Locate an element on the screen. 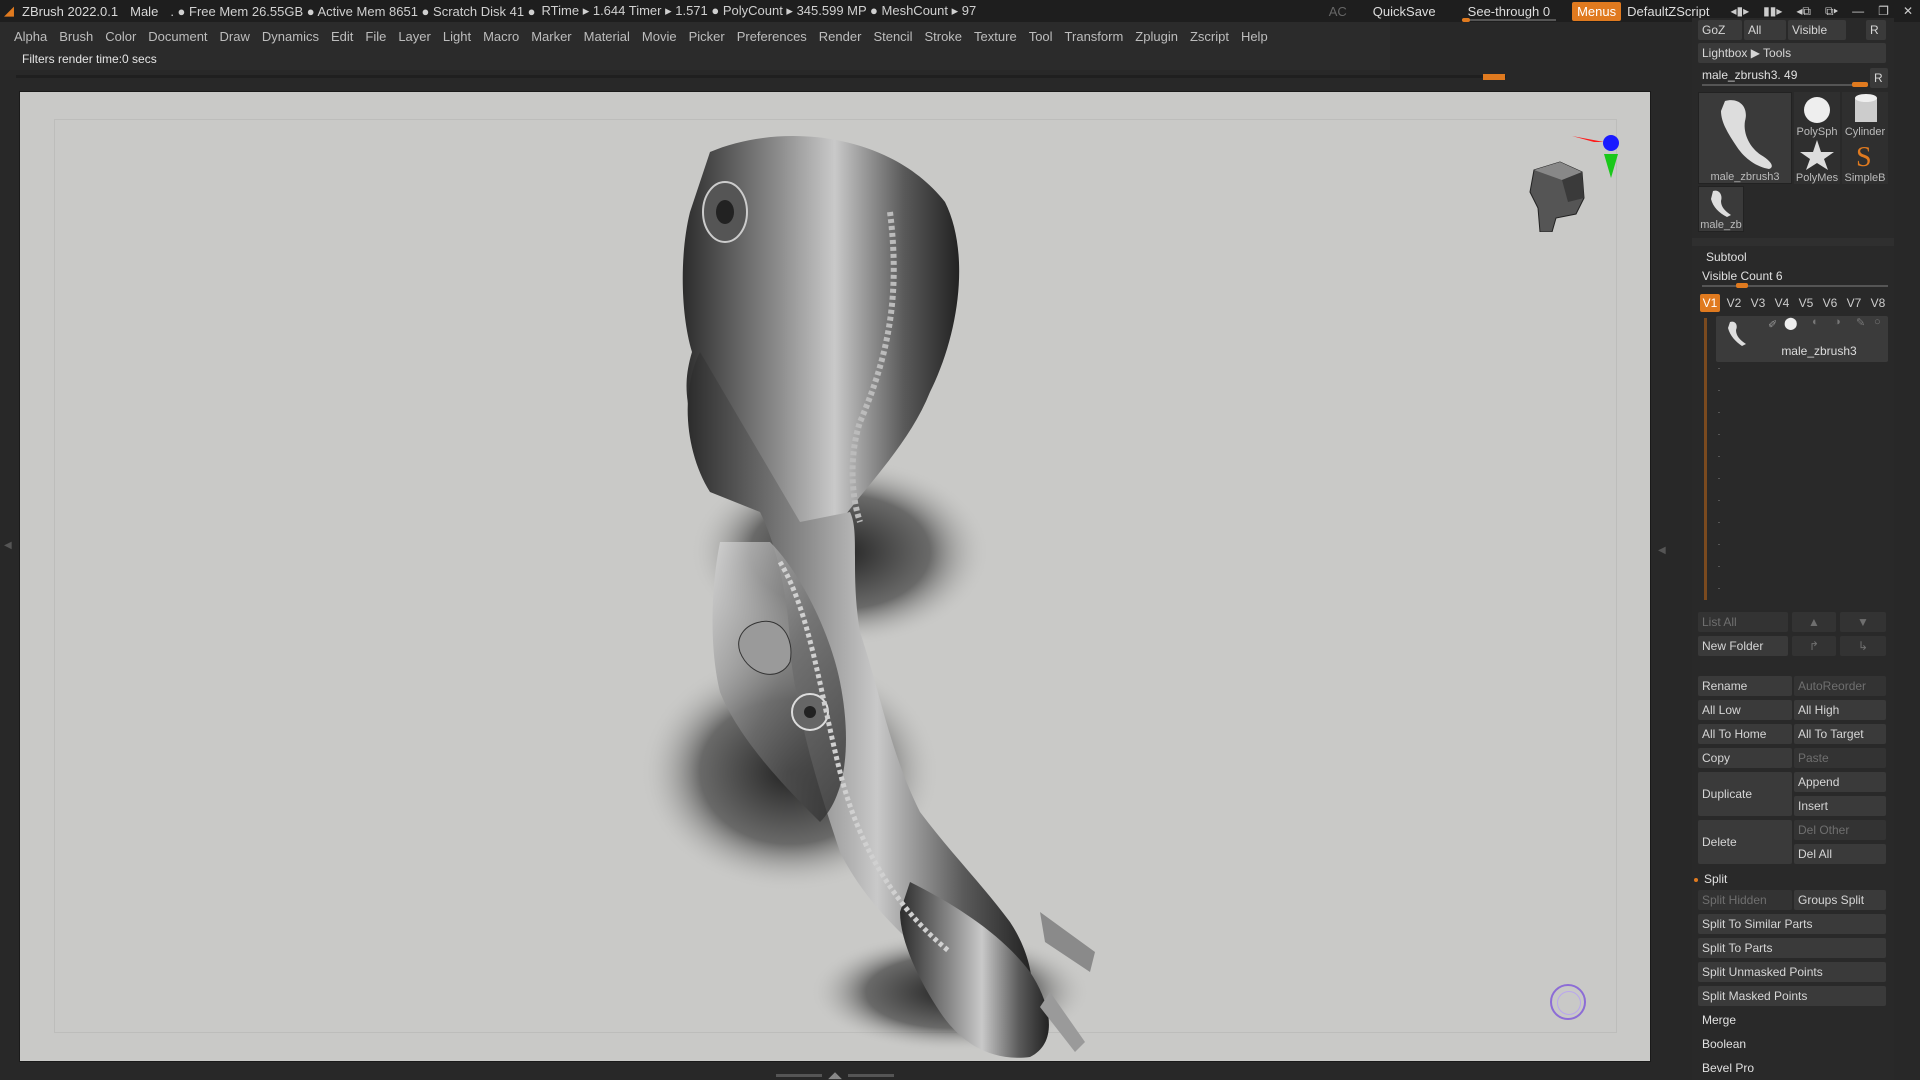 This screenshot has width=1920, height=1080. subtool-lock-icon: ○ is located at coordinates (1877, 322).